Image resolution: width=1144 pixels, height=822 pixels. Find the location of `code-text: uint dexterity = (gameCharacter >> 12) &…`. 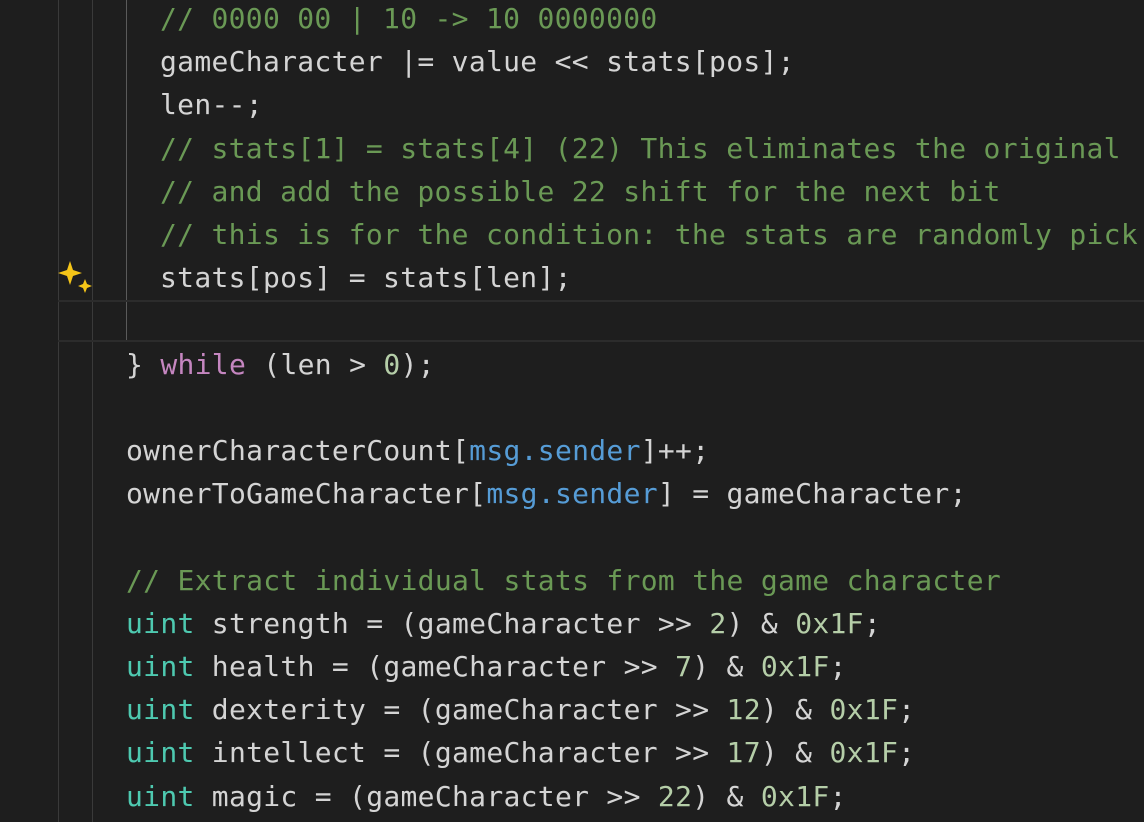

code-text: uint dexterity = (gameCharacter >> 12) &… is located at coordinates (520, 709).